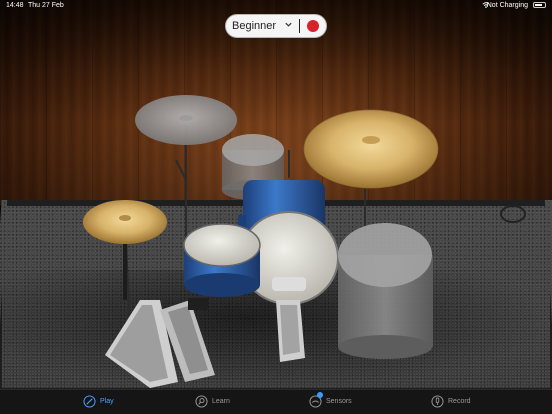 The height and width of the screenshot is (414, 552). I want to click on sensors-badge, so click(320, 395).